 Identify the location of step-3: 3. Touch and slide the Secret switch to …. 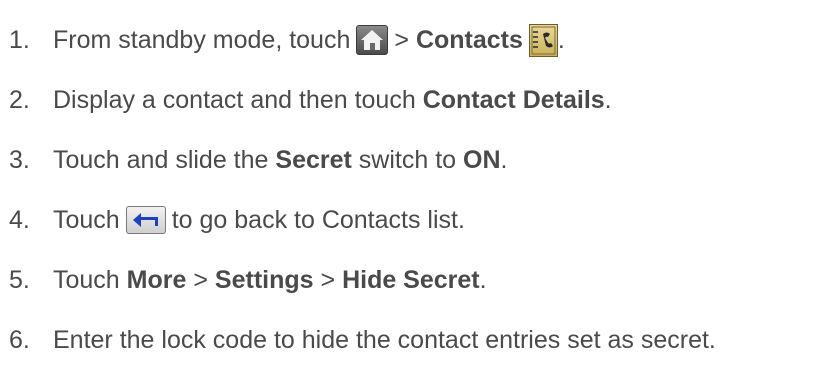
(258, 160).